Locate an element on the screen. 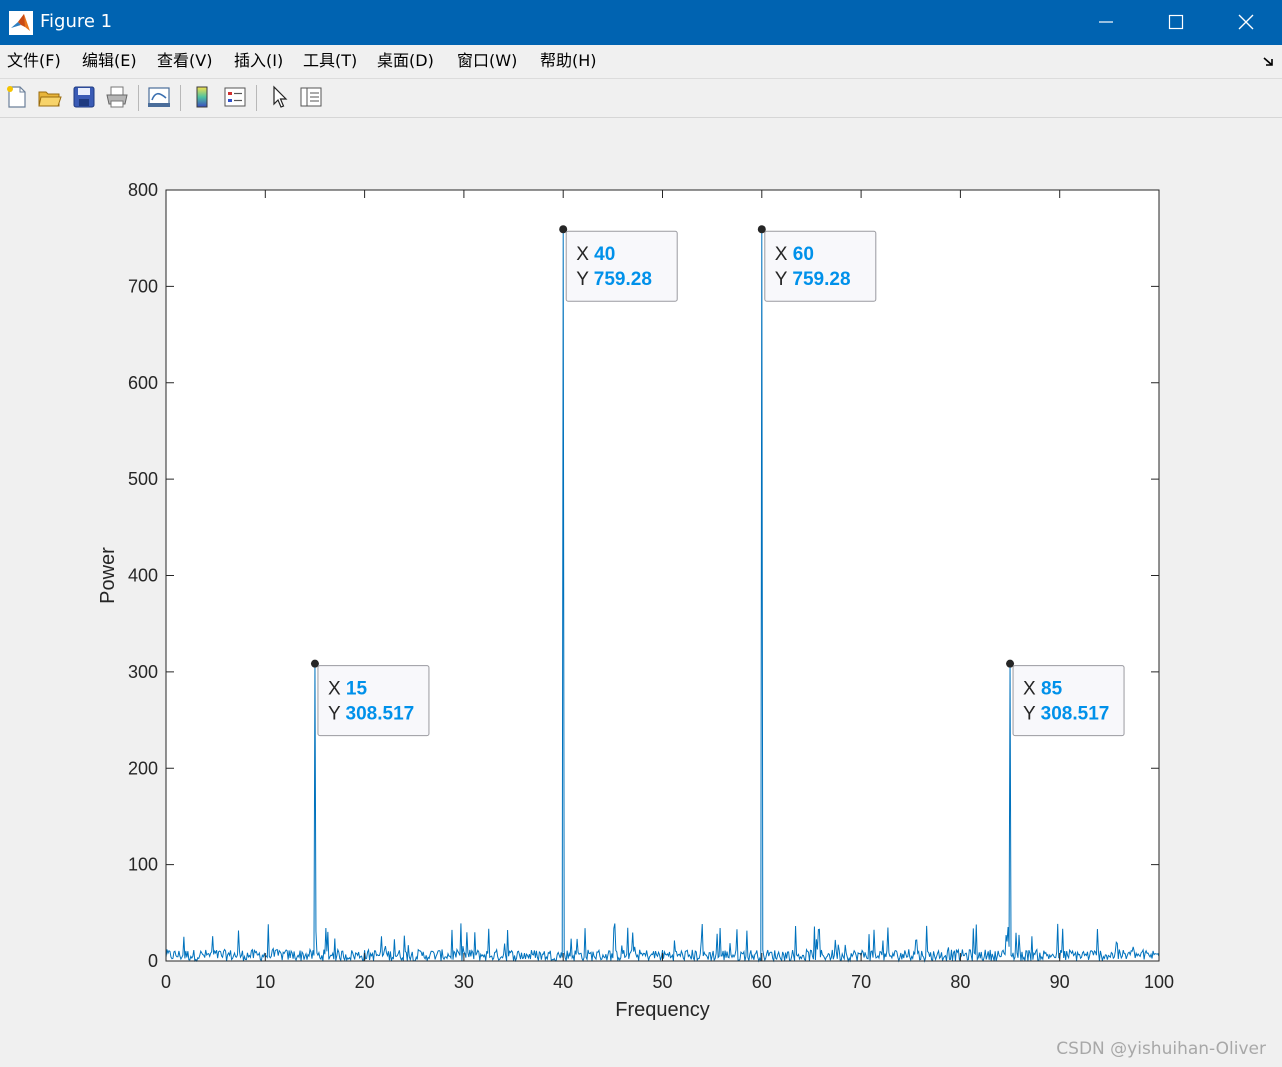 Image resolution: width=1282 pixels, height=1067 pixels. x-tick-label: 30 is located at coordinates (464, 982).